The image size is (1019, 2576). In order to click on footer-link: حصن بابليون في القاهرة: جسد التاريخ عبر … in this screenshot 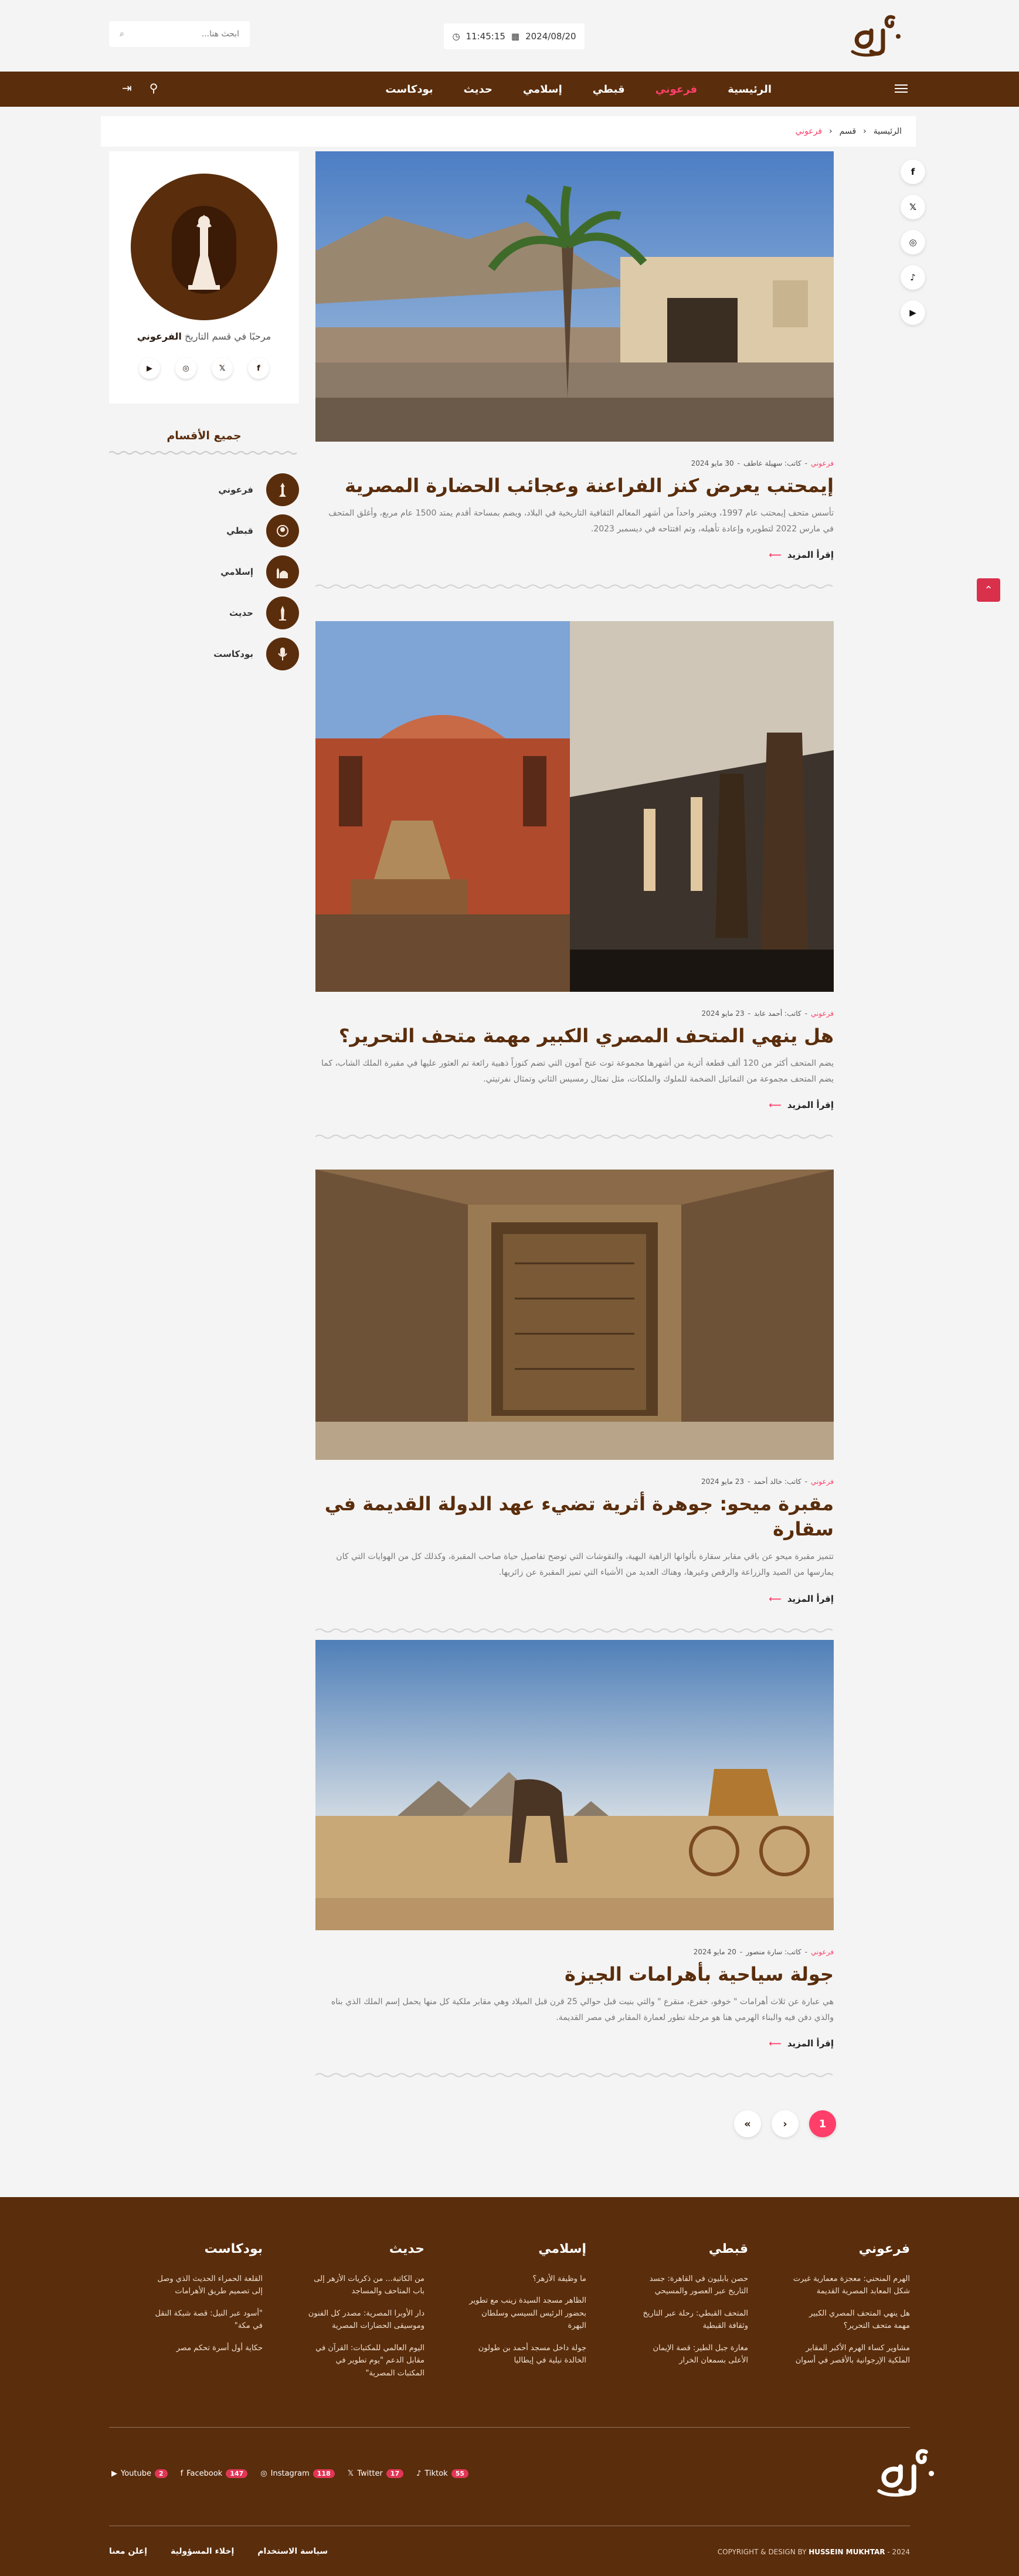, I will do `click(689, 2285)`.